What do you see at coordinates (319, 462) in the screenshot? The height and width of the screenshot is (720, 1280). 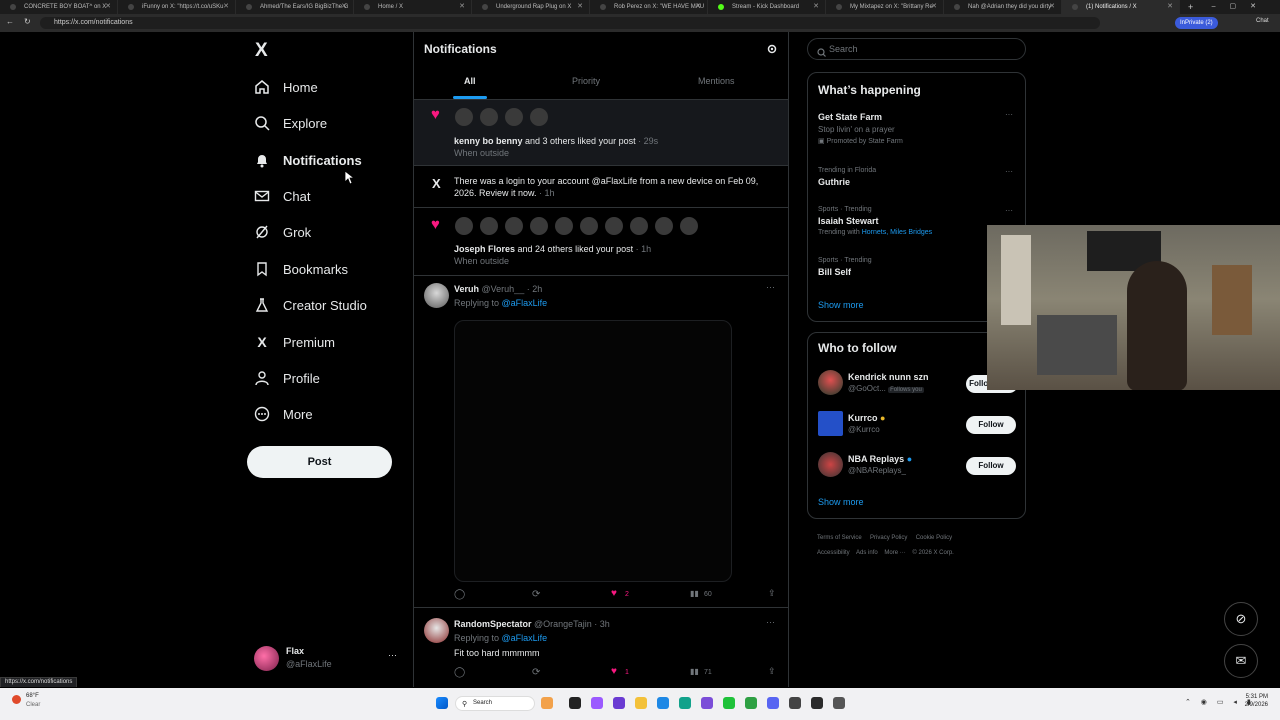 I see `post-button: Post` at bounding box center [319, 462].